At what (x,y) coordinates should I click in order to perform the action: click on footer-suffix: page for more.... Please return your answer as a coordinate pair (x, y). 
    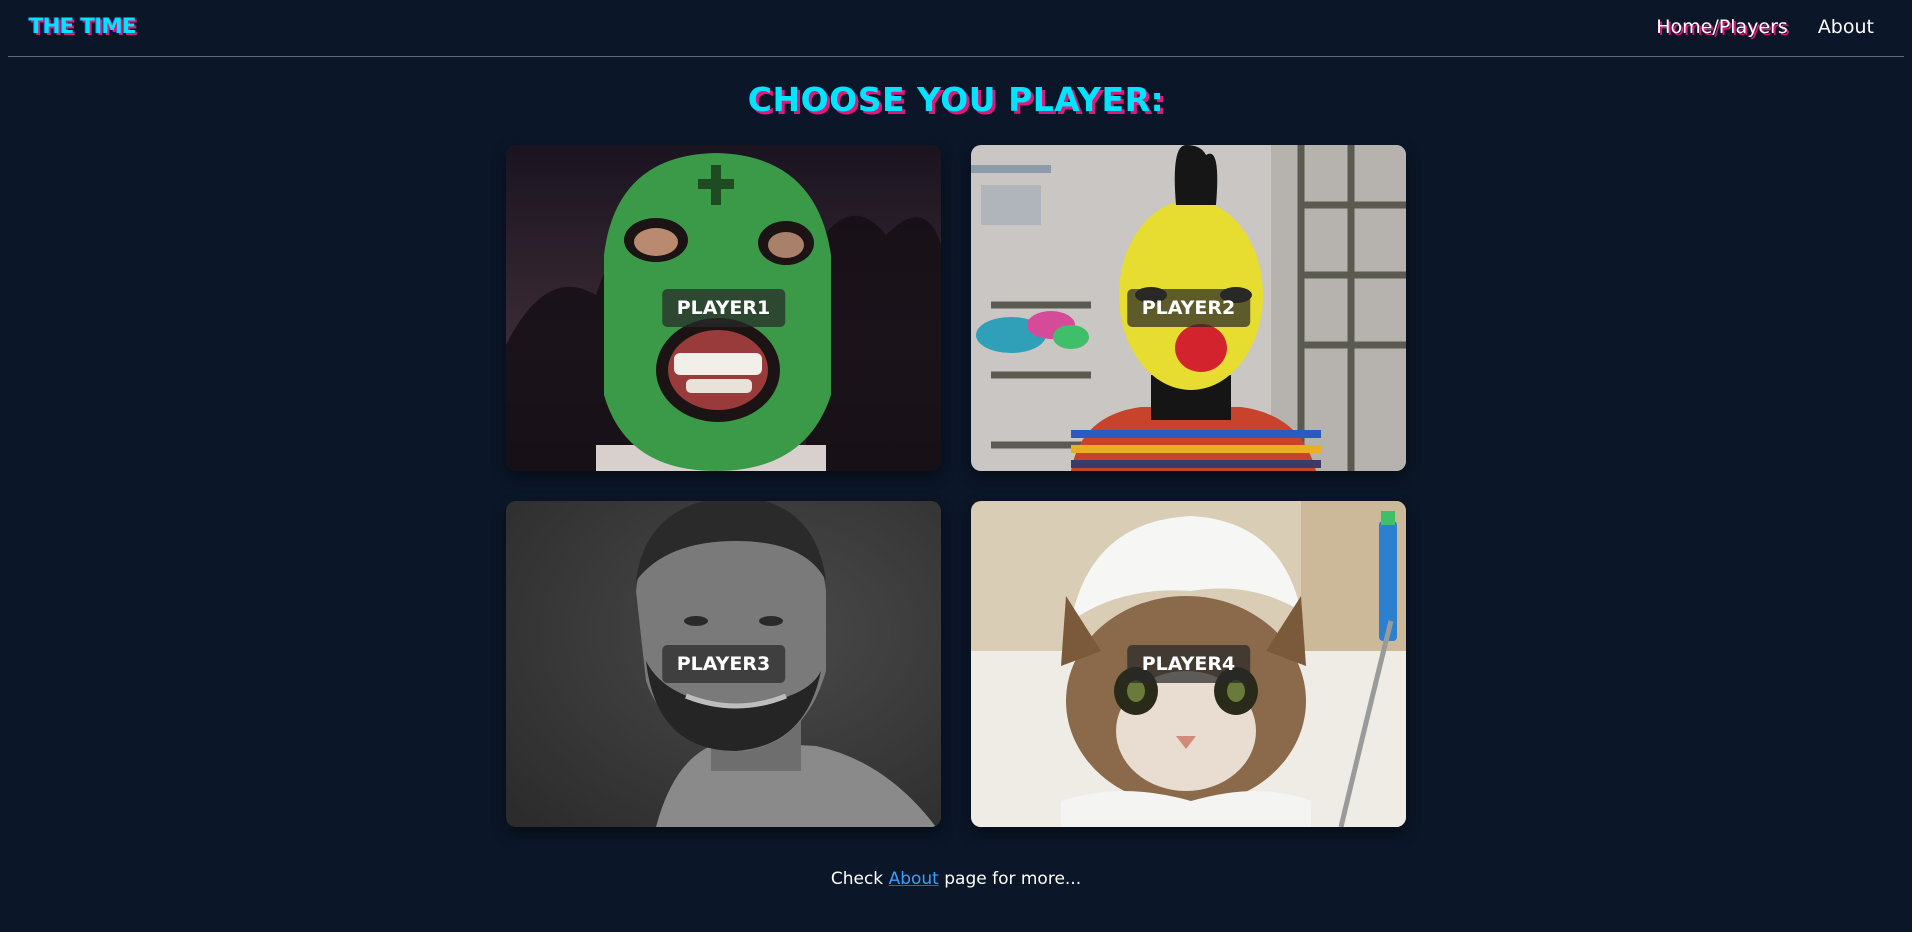
    Looking at the image, I should click on (1010, 879).